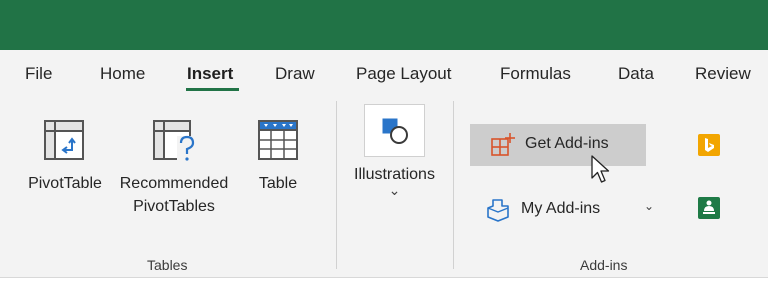 This screenshot has width=768, height=286. What do you see at coordinates (403, 74) in the screenshot?
I see `tab-page-layout: Page Layout` at bounding box center [403, 74].